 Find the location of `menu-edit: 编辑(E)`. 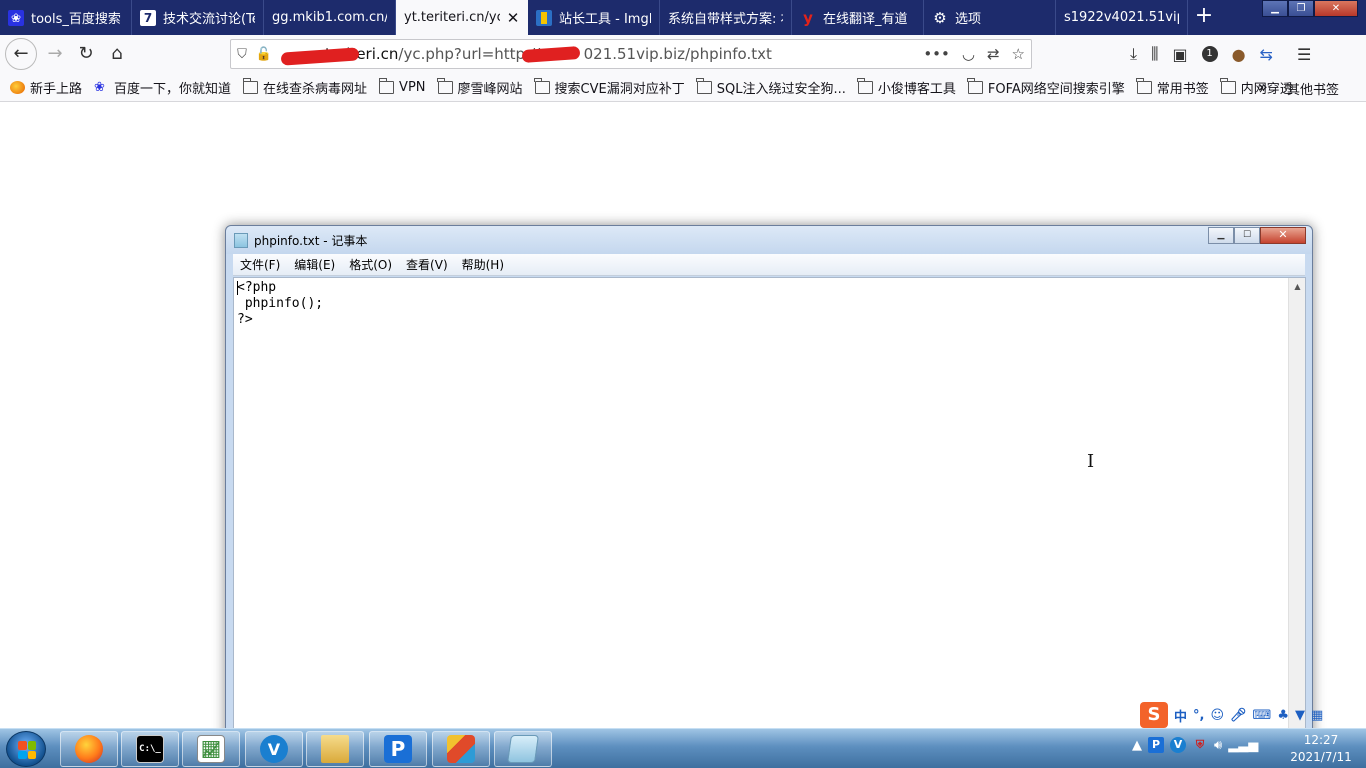

menu-edit: 编辑(E) is located at coordinates (314, 264).